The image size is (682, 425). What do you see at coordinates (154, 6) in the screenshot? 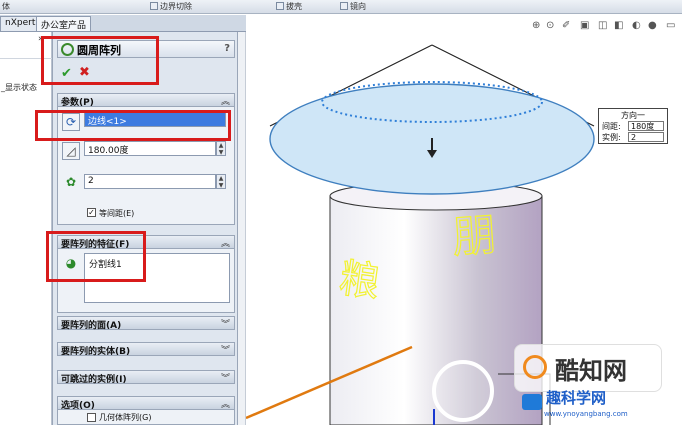
I see `boundary-cut-icon` at bounding box center [154, 6].